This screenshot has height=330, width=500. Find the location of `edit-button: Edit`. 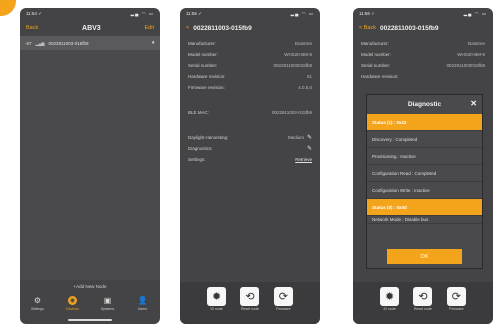

edit-button: Edit is located at coordinates (149, 28).